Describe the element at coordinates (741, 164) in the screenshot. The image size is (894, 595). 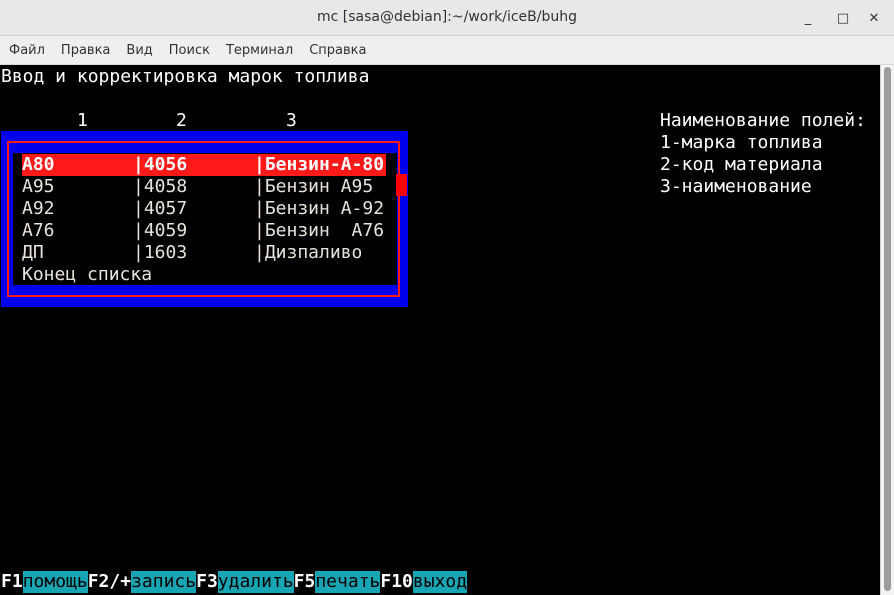
I see `legend-item: 2-код материала` at that location.